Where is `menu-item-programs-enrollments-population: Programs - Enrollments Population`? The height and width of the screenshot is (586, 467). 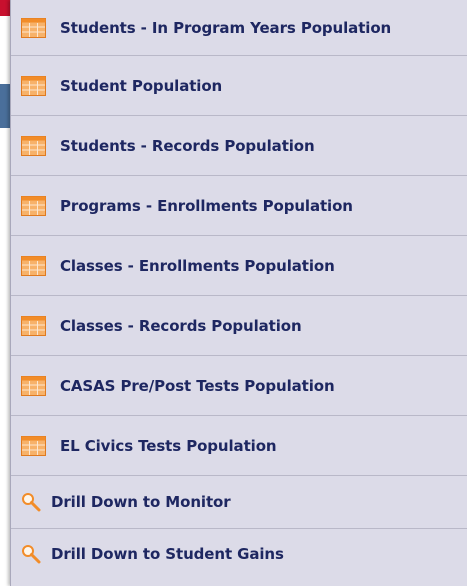
menu-item-programs-enrollments-population: Programs - Enrollments Population is located at coordinates (239, 206).